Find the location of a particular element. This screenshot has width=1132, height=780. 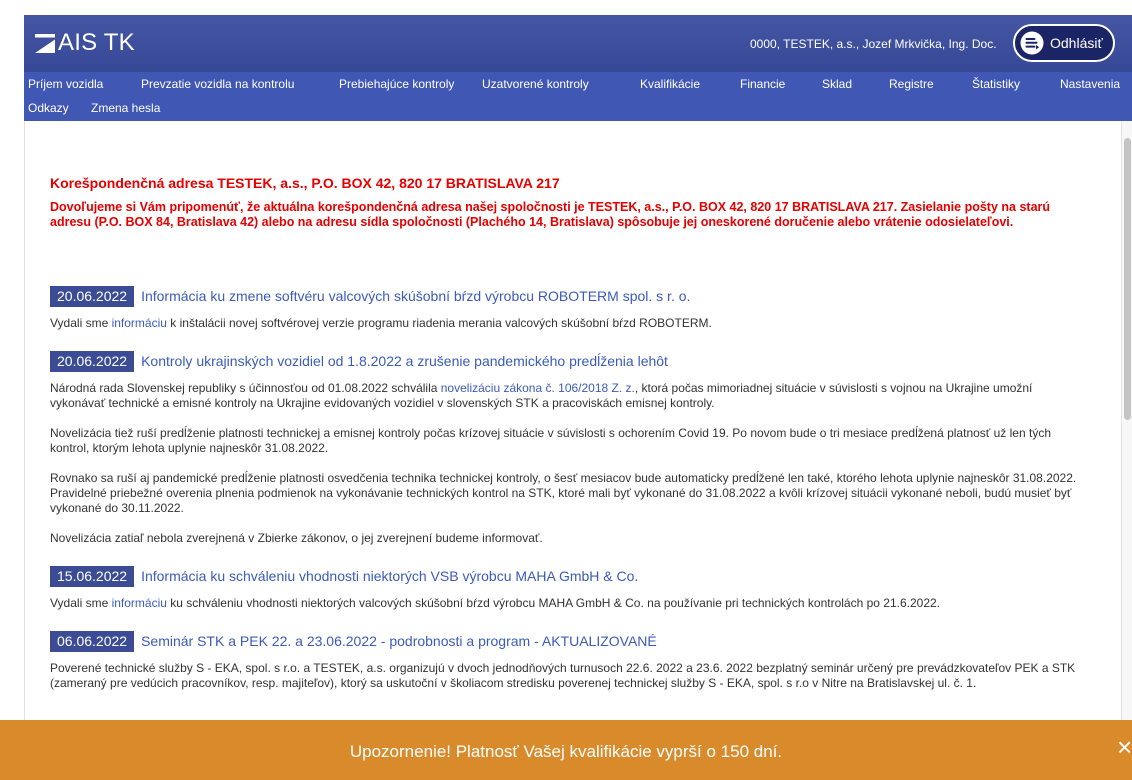

news-date-badge: 06.06.2022 is located at coordinates (92, 641).